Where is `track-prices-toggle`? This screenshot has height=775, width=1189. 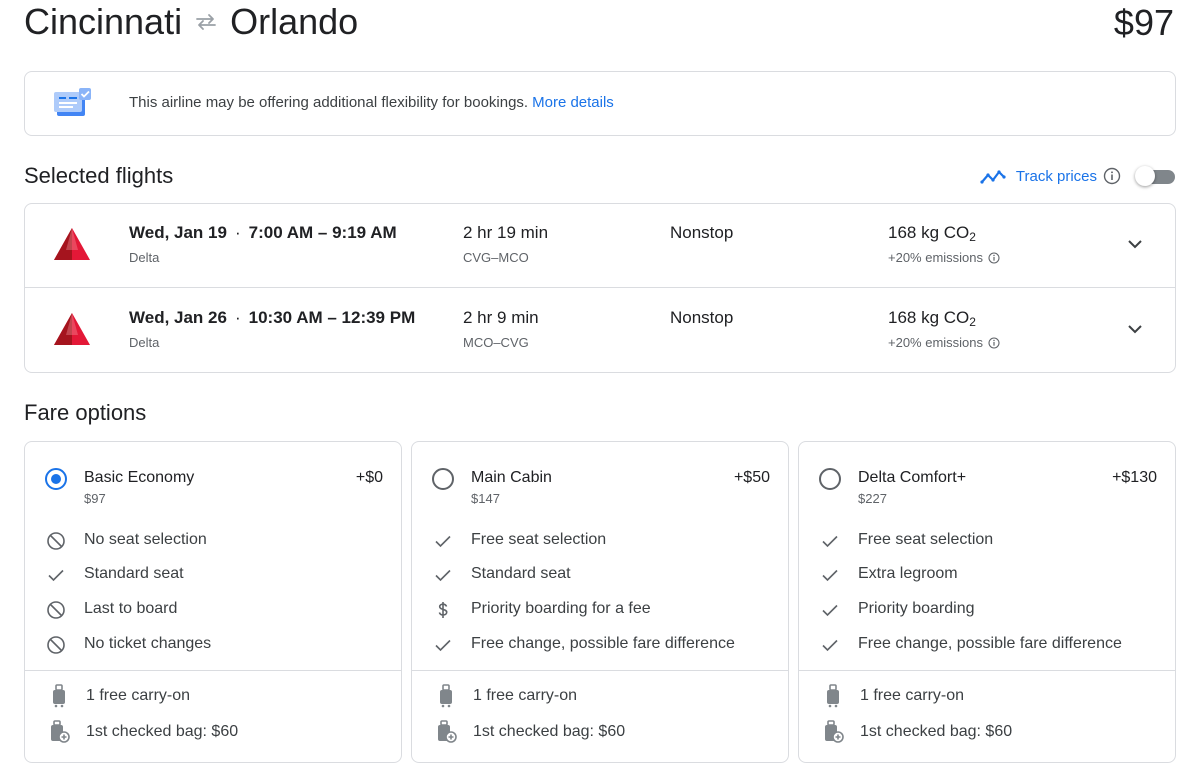 track-prices-toggle is located at coordinates (1155, 176).